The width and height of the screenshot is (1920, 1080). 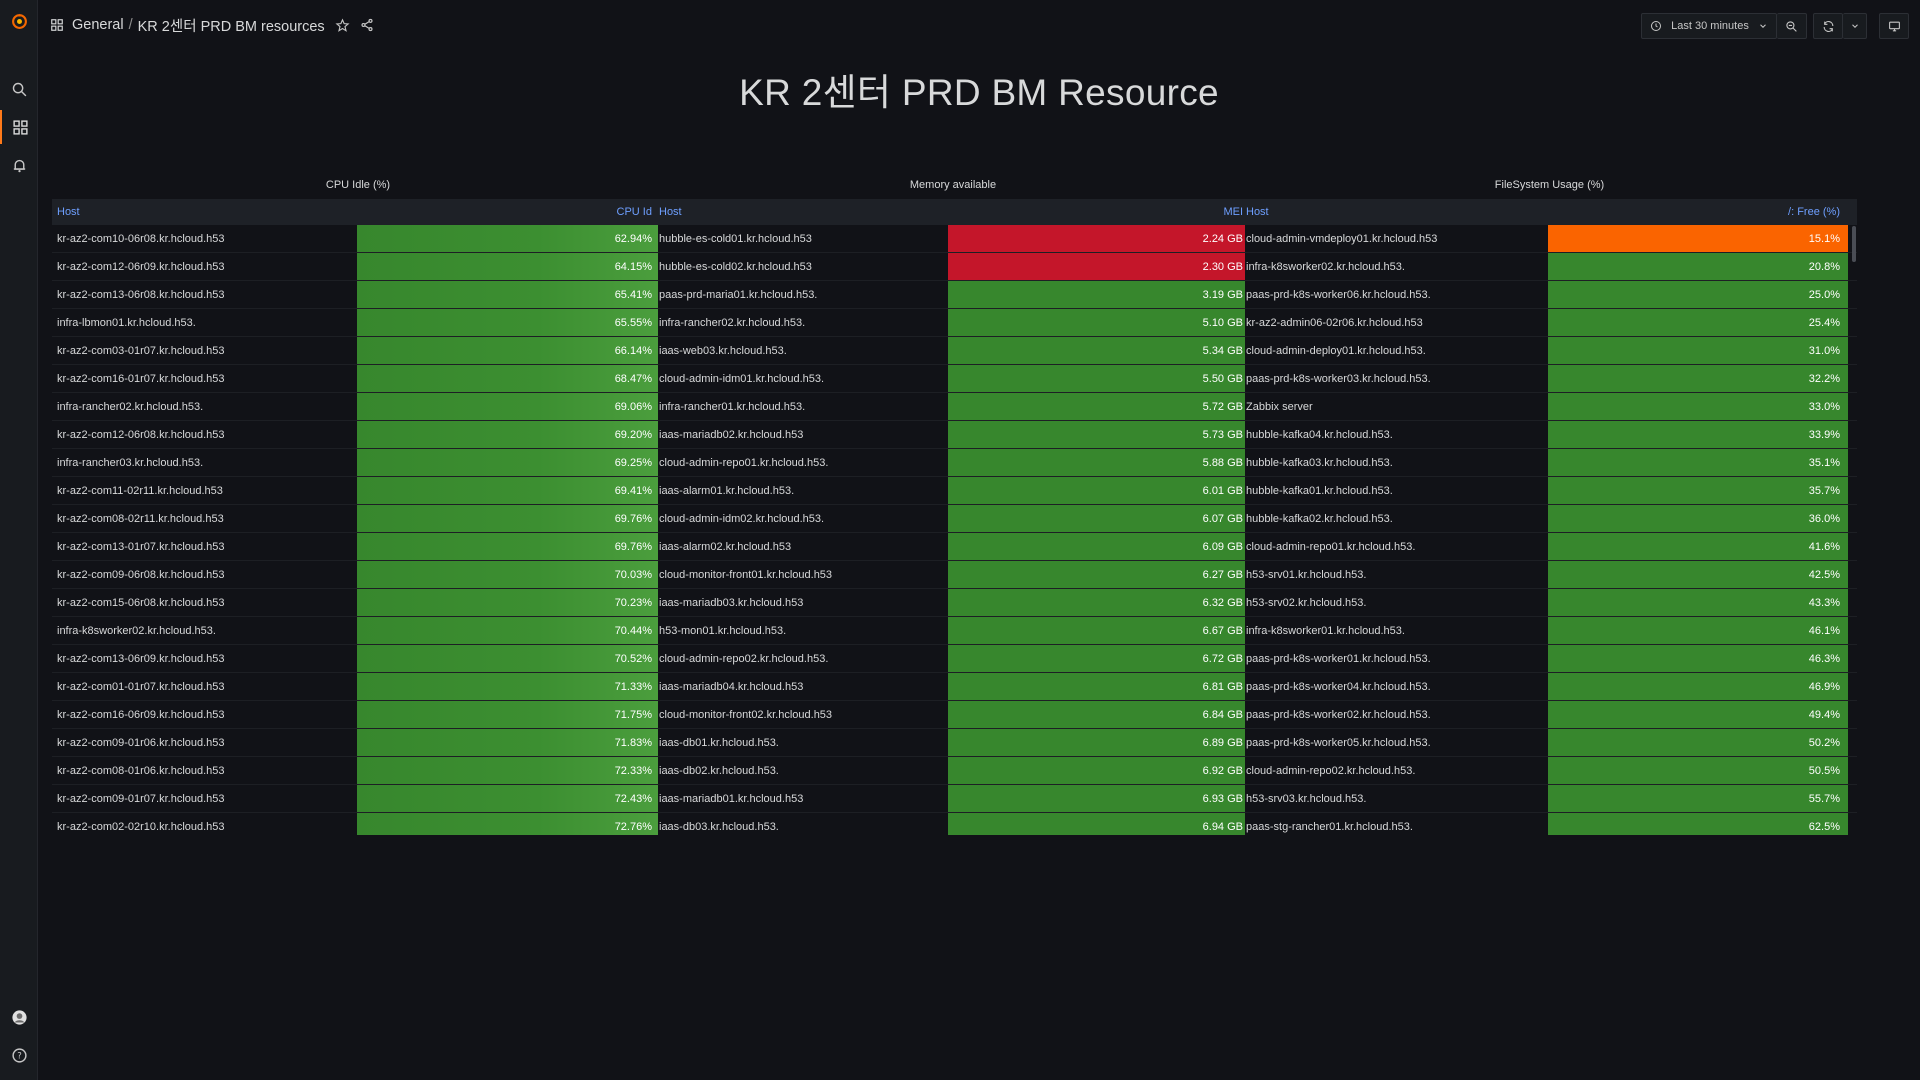 What do you see at coordinates (1096, 574) in the screenshot?
I see `memory-available-cell: 6.27 GB` at bounding box center [1096, 574].